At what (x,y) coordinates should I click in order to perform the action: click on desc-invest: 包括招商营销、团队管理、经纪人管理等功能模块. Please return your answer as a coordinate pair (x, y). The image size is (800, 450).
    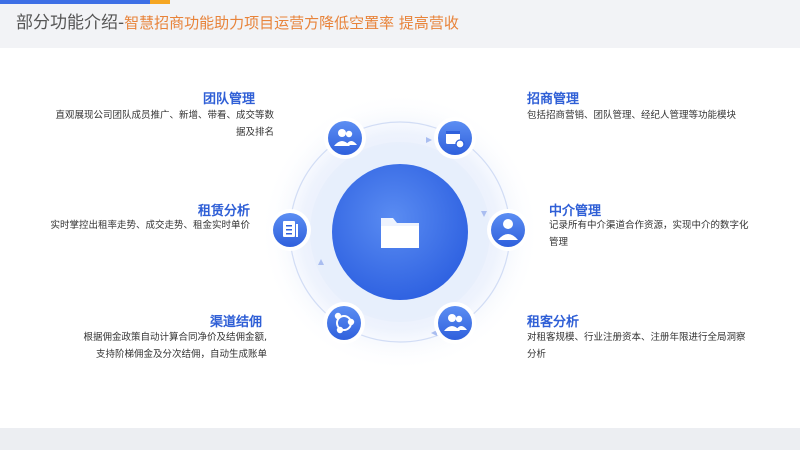
    Looking at the image, I should click on (632, 115).